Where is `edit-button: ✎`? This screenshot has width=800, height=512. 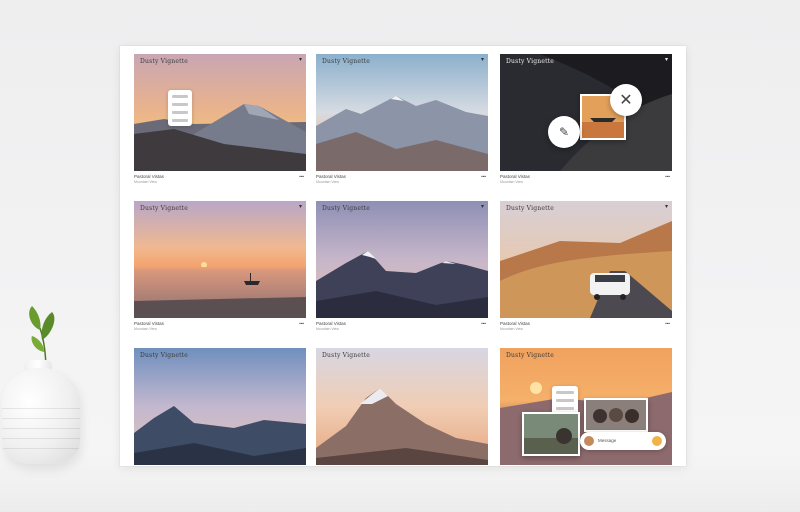 edit-button: ✎ is located at coordinates (564, 132).